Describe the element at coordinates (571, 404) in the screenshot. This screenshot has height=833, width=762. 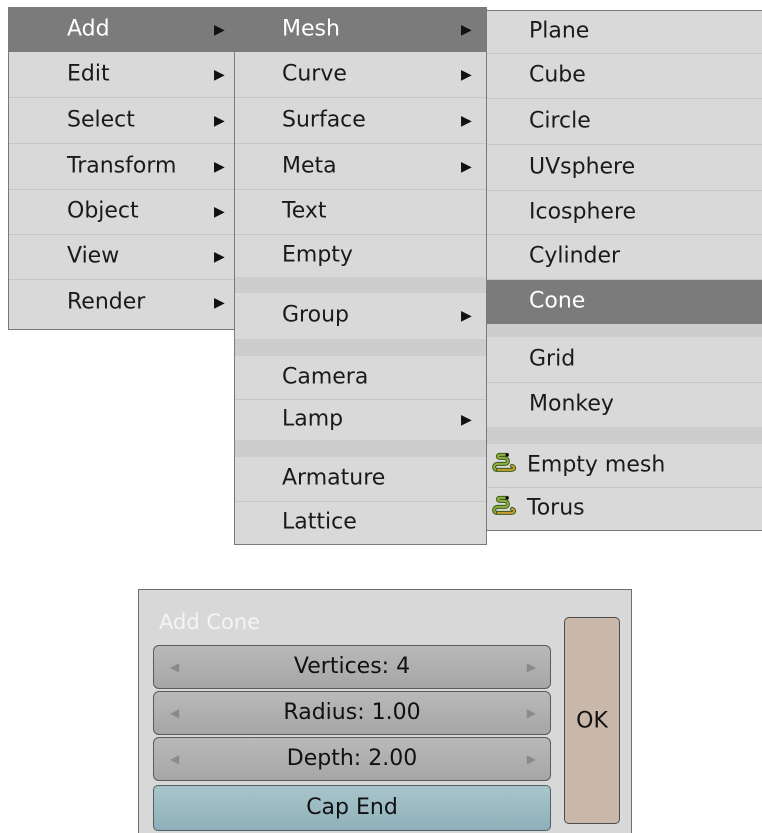
I see `menu-item-label: Monkey` at that location.